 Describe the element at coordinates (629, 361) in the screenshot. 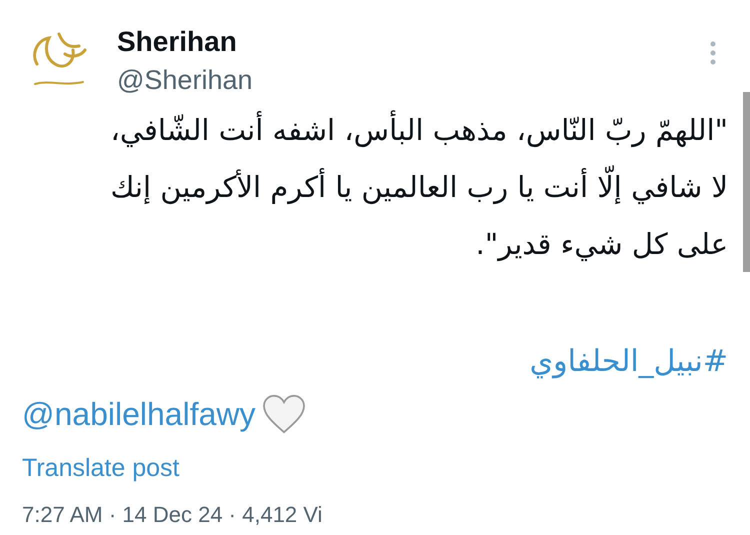

I see `hashtag-link: #نبيل_الحلفاوي` at that location.